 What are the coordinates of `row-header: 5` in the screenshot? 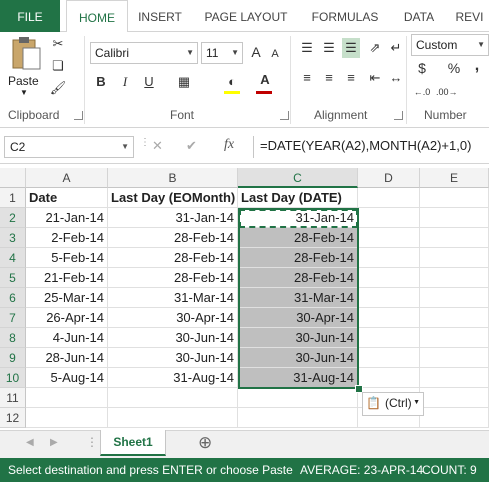 It's located at (13, 278).